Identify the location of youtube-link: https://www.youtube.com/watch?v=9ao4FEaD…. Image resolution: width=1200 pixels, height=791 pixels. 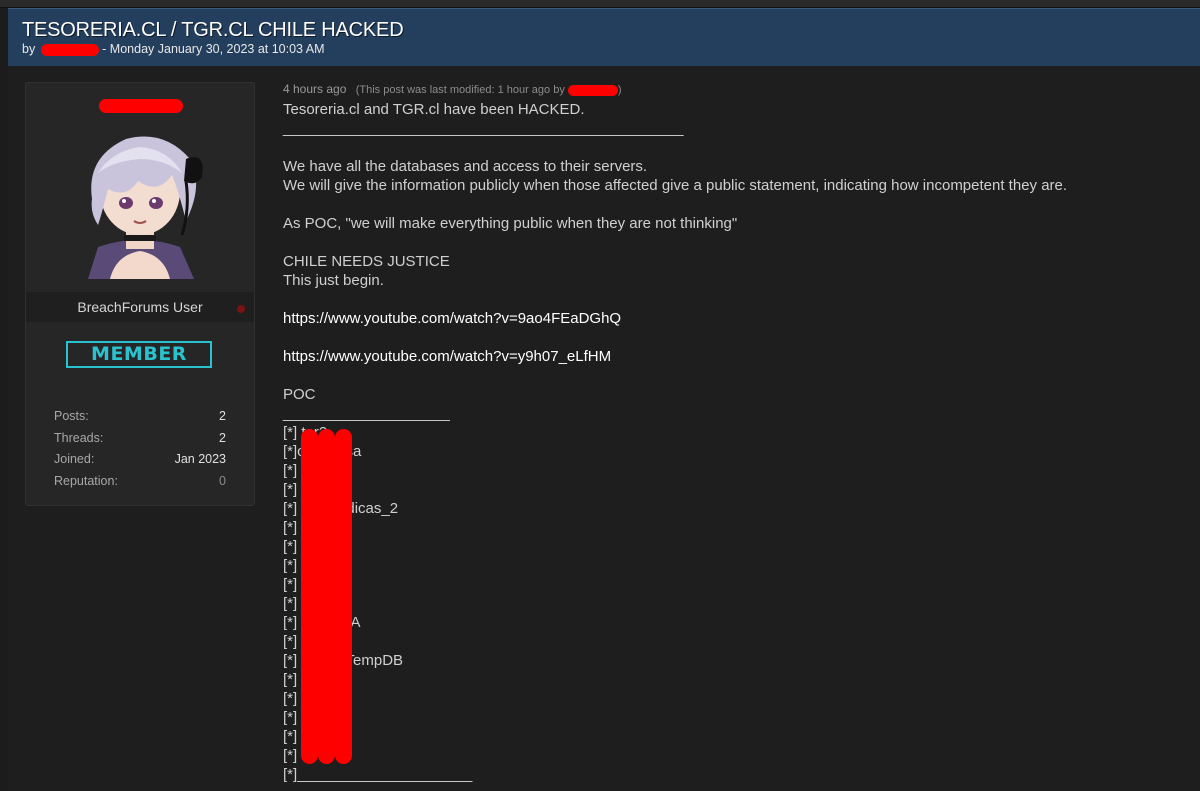
(733, 318).